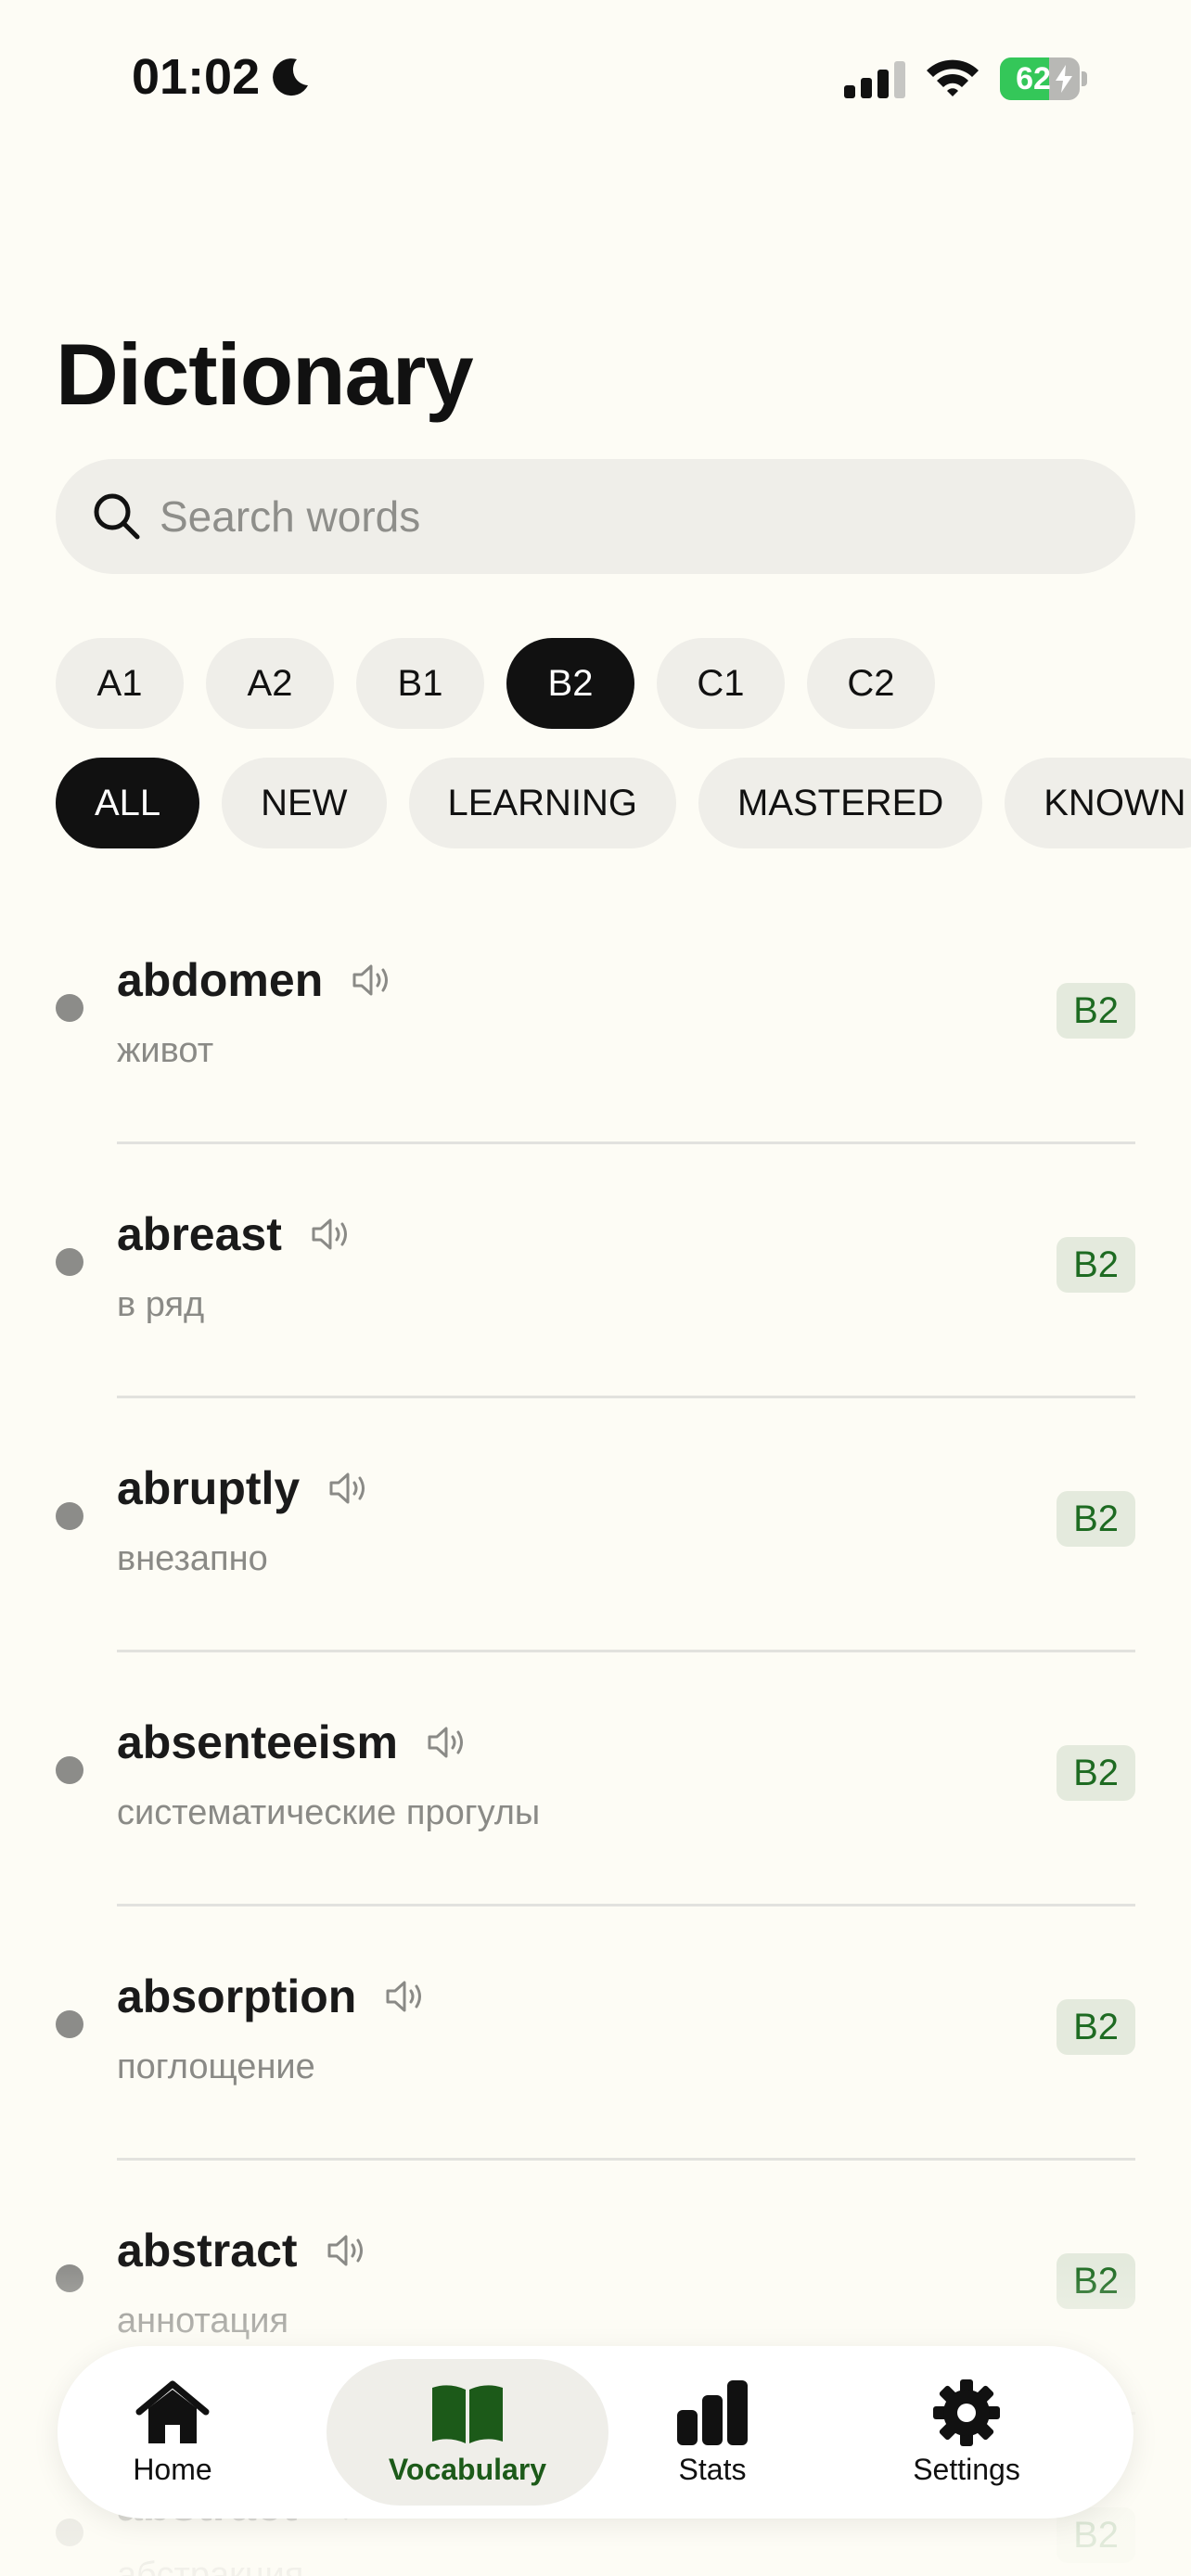 The height and width of the screenshot is (2576, 1191). Describe the element at coordinates (595, 1525) in the screenshot. I see `word-row: abruptly внезапно B2` at that location.